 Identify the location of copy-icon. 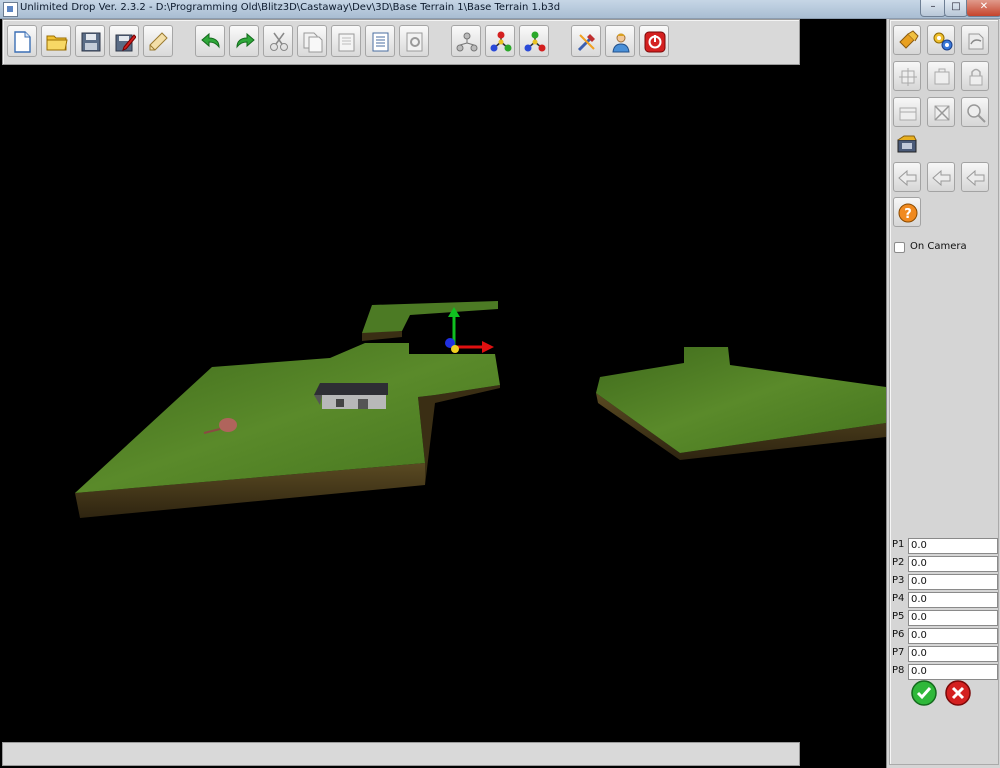
(313, 42).